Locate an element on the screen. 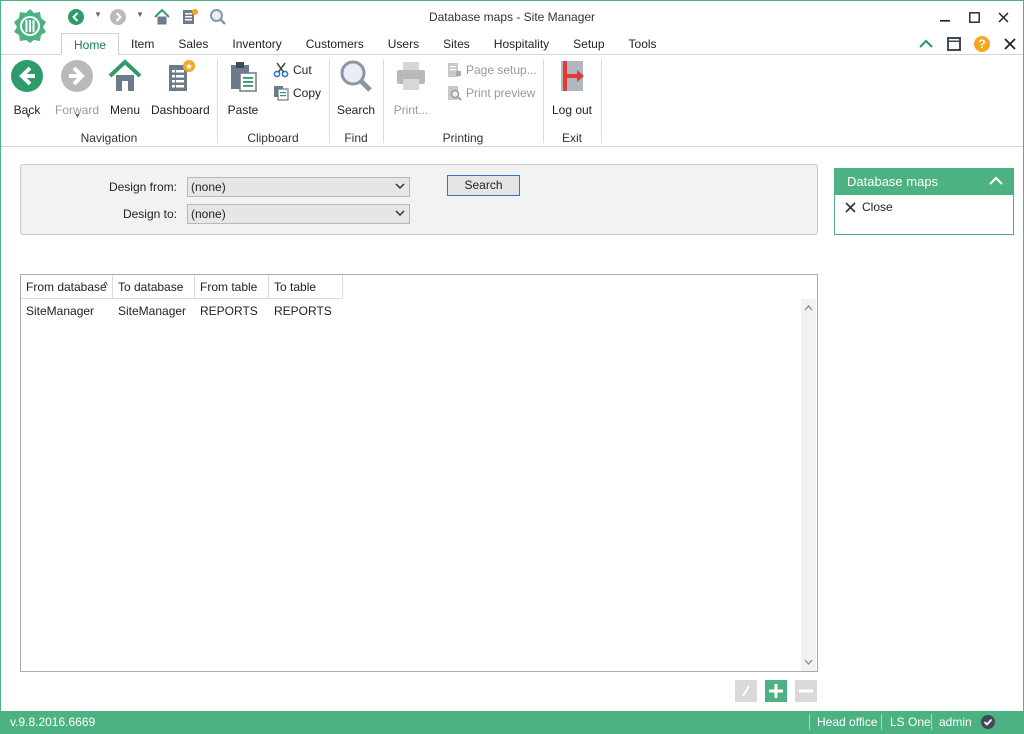 Image resolution: width=1024 pixels, height=734 pixels. sort-ascending-icon: ^ is located at coordinates (105, 286).